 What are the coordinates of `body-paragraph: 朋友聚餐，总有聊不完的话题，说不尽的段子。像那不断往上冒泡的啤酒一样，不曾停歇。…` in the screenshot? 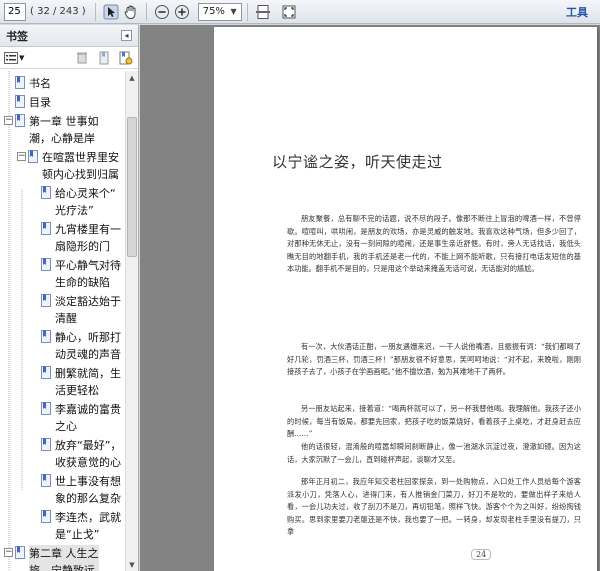 It's located at (434, 244).